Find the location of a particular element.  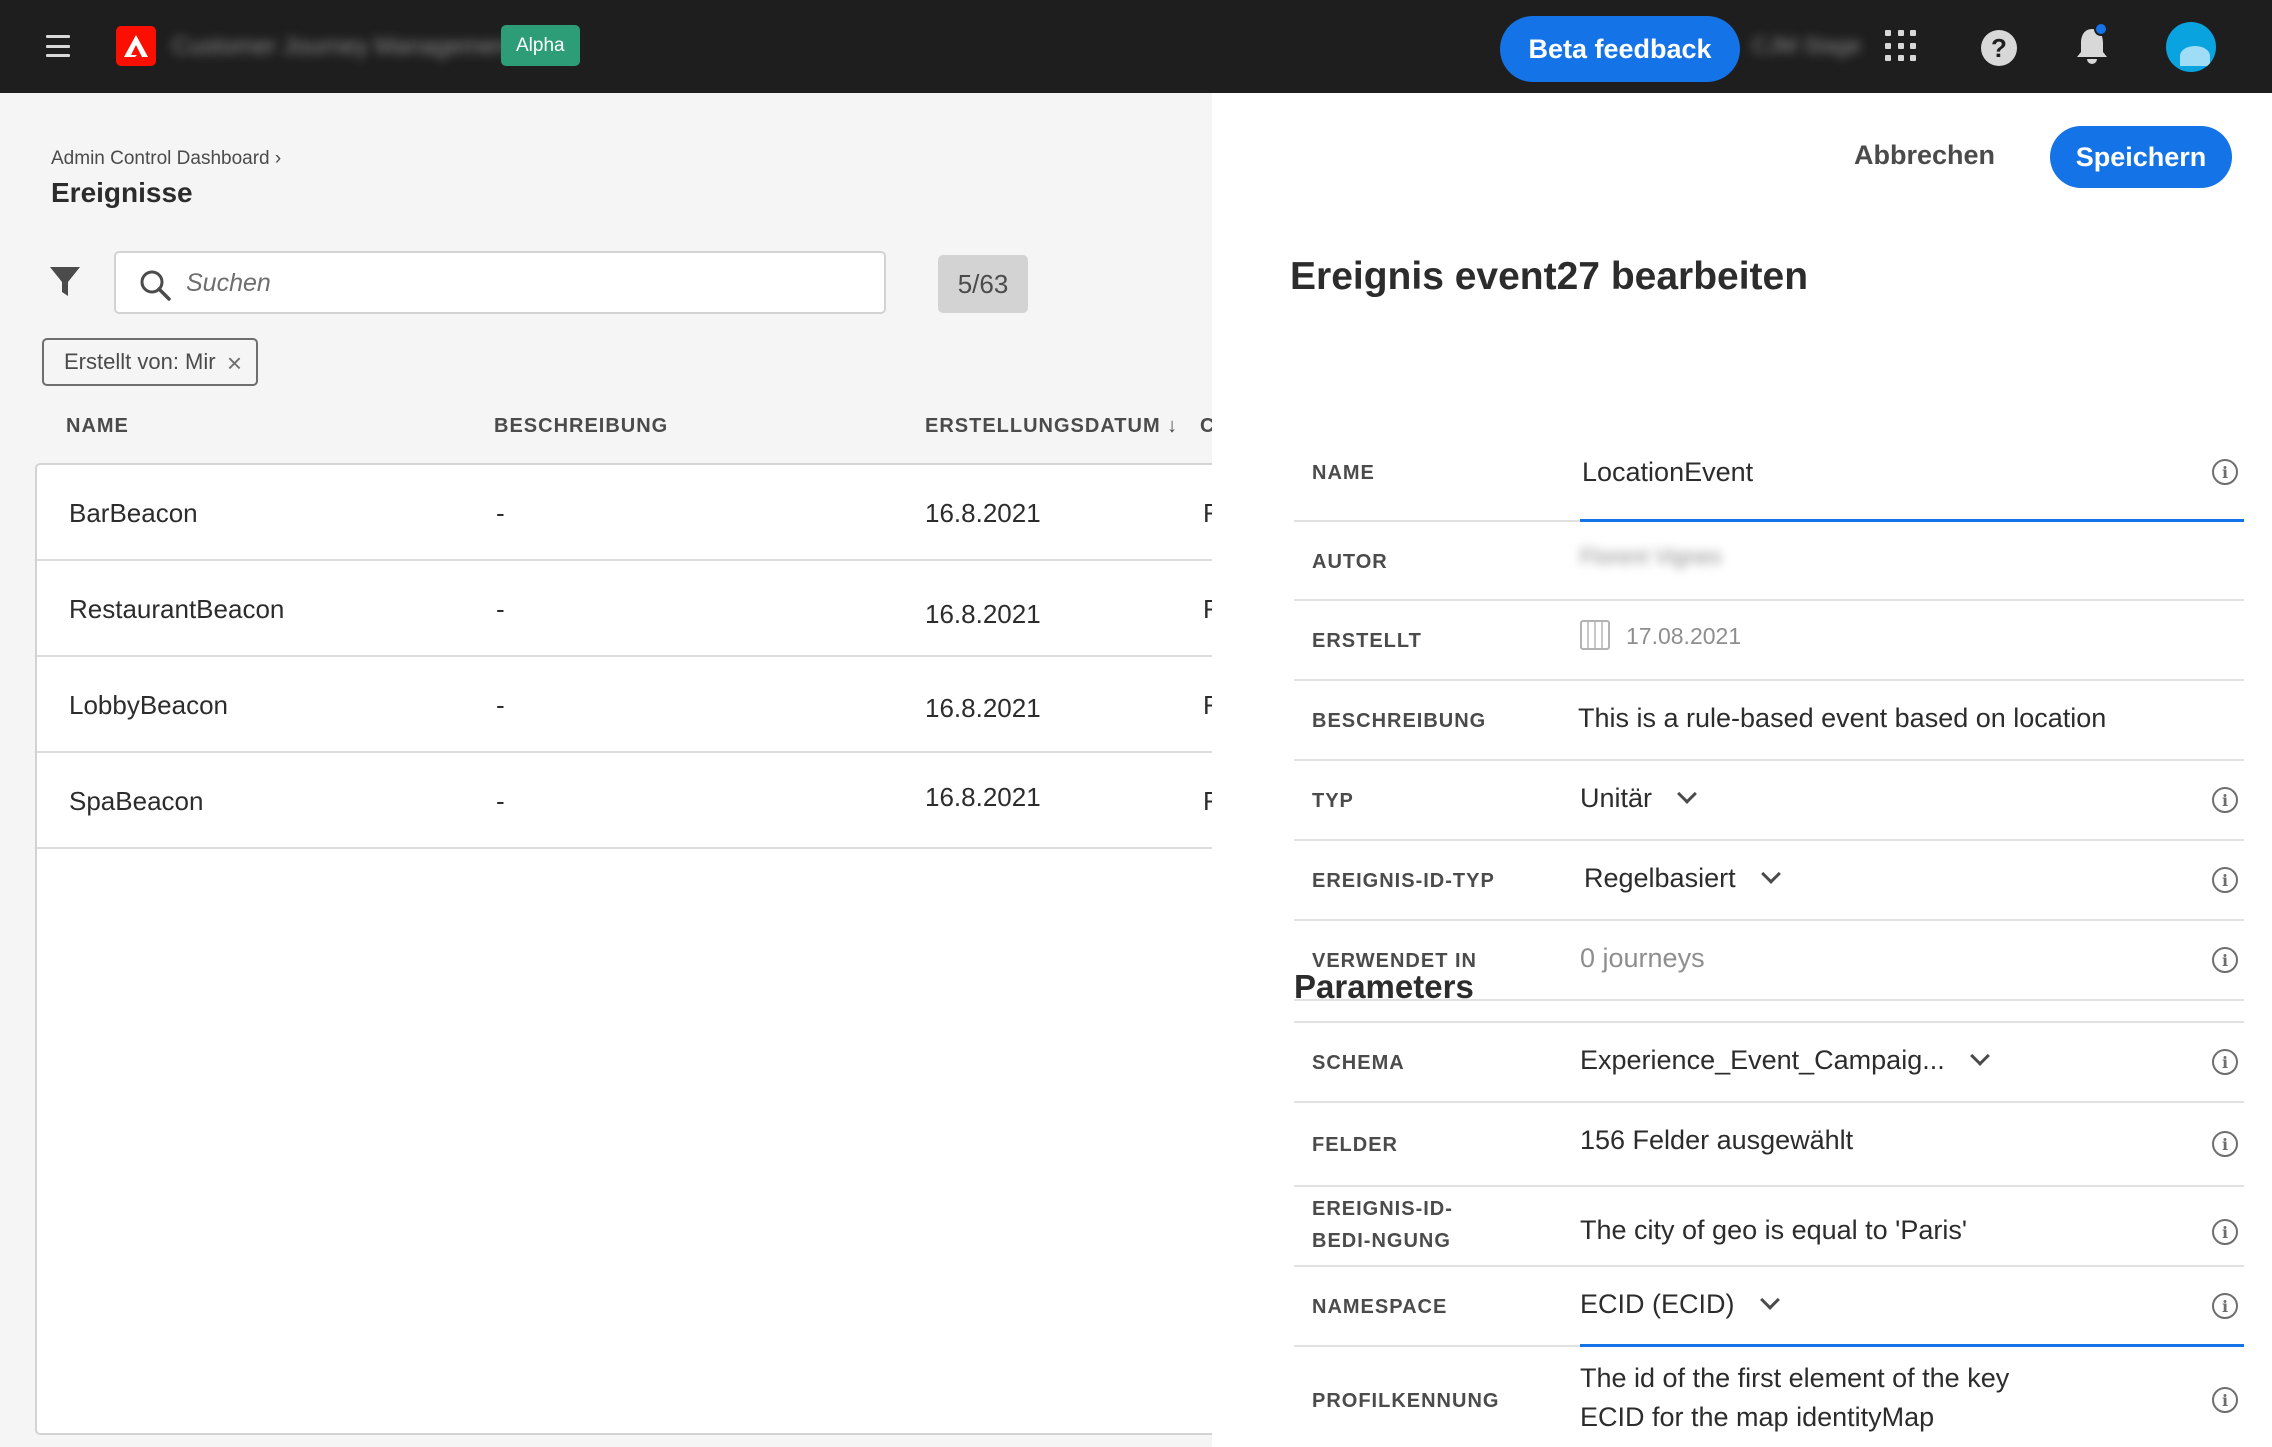

param-row-fields: FELDER 156 Felder ausgewählt i is located at coordinates (1769, 1145).